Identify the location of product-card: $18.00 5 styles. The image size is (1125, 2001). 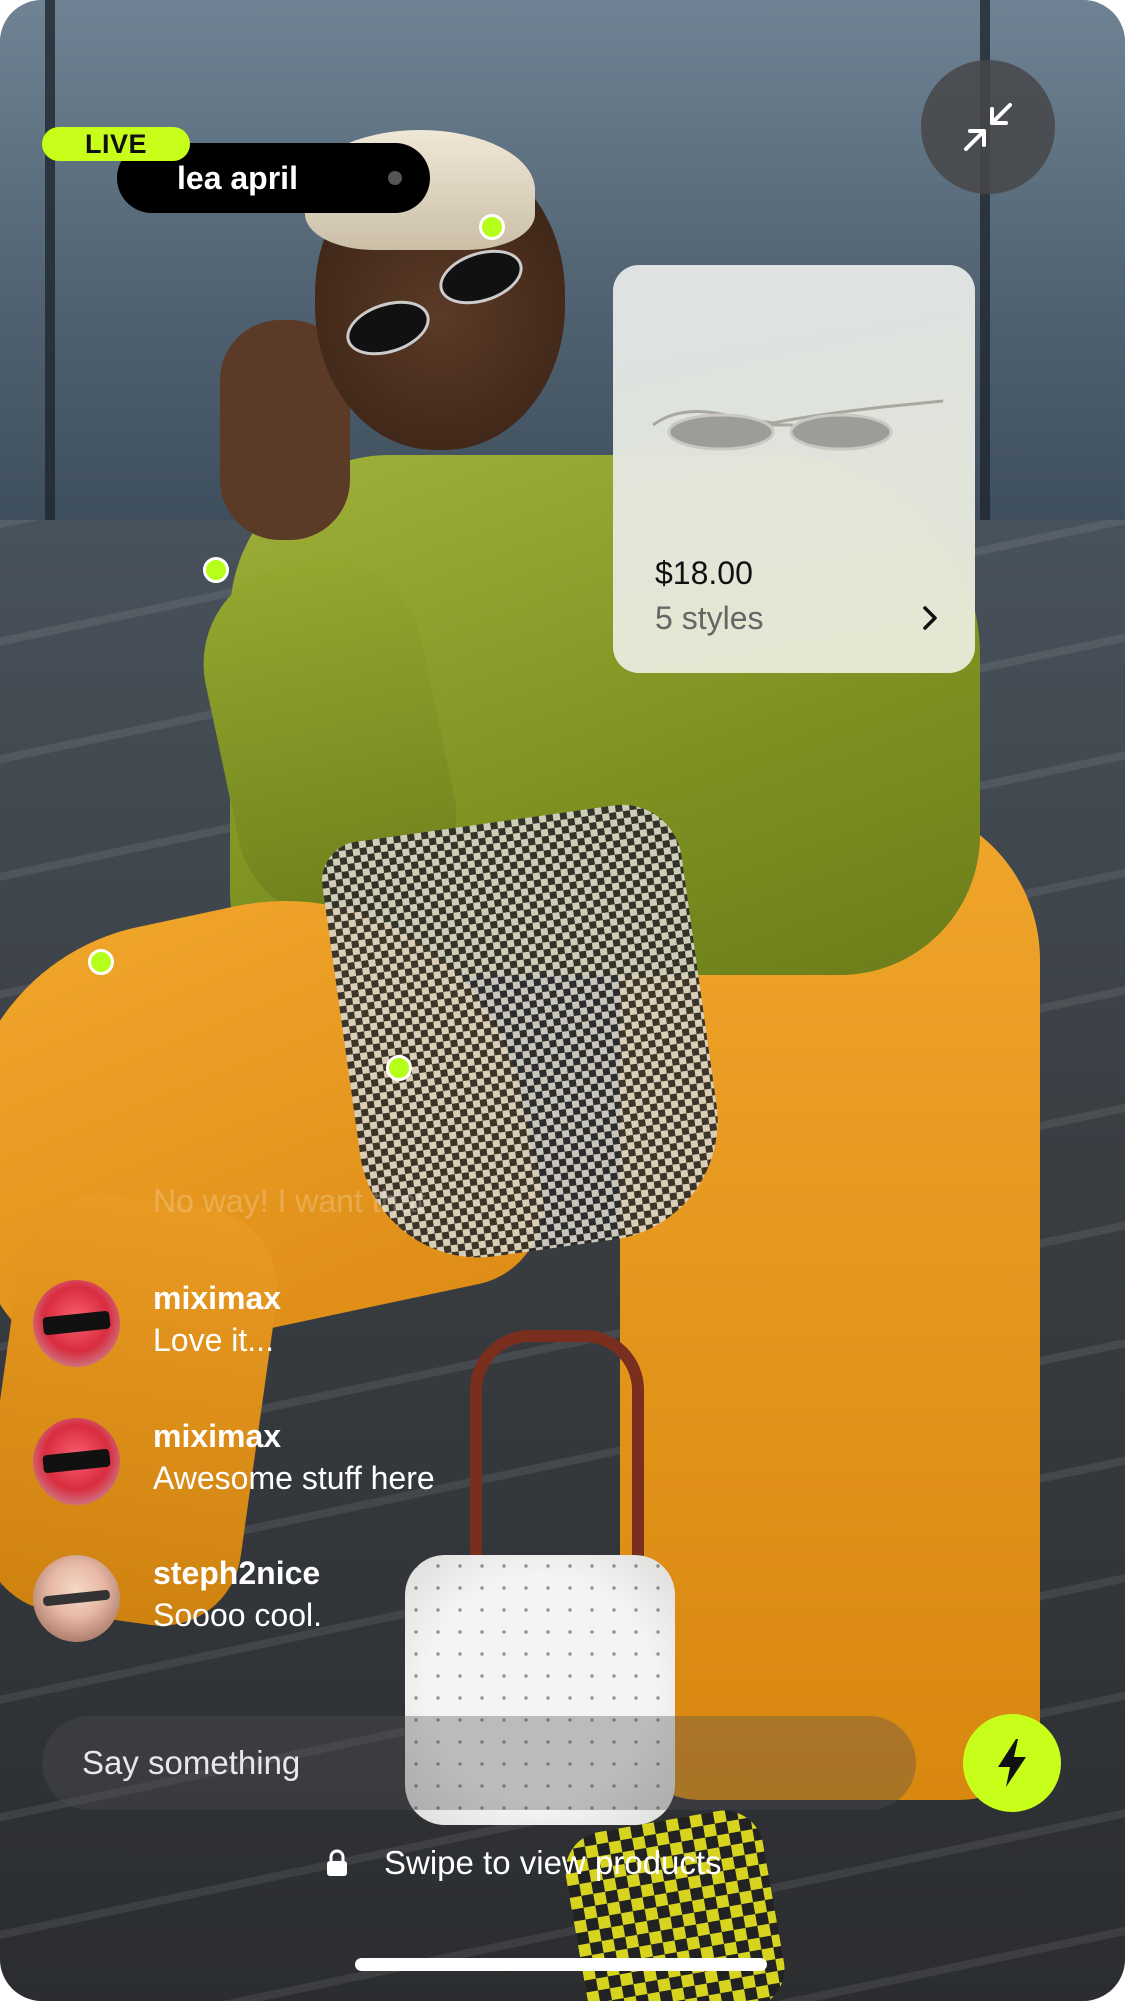
(794, 469).